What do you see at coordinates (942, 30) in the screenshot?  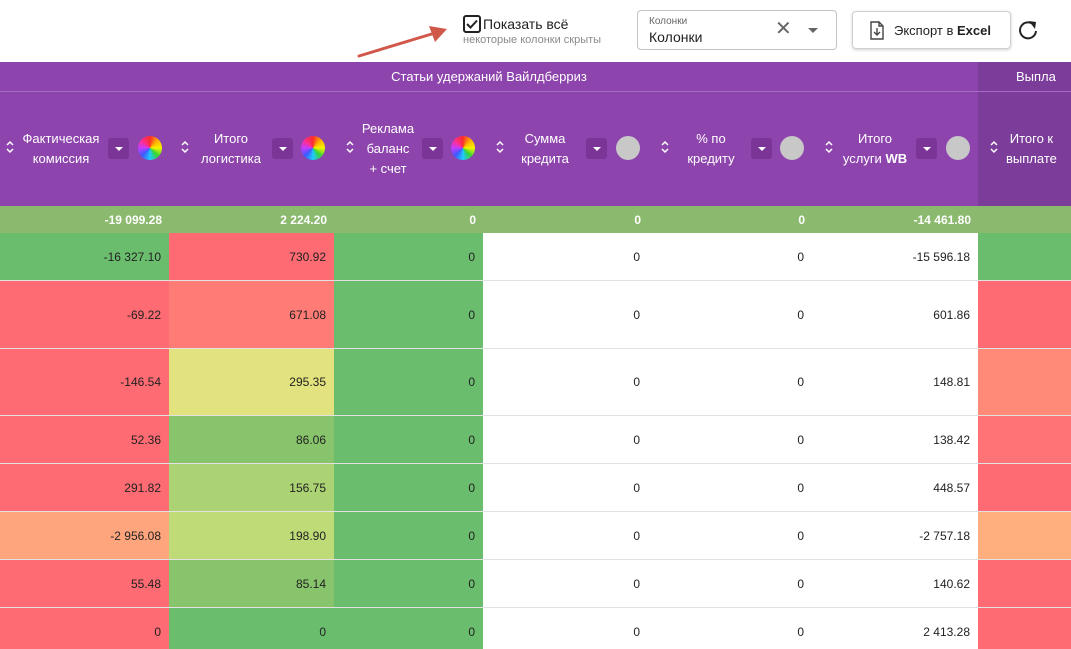 I see `export-button-label: Экспорт в Excel` at bounding box center [942, 30].